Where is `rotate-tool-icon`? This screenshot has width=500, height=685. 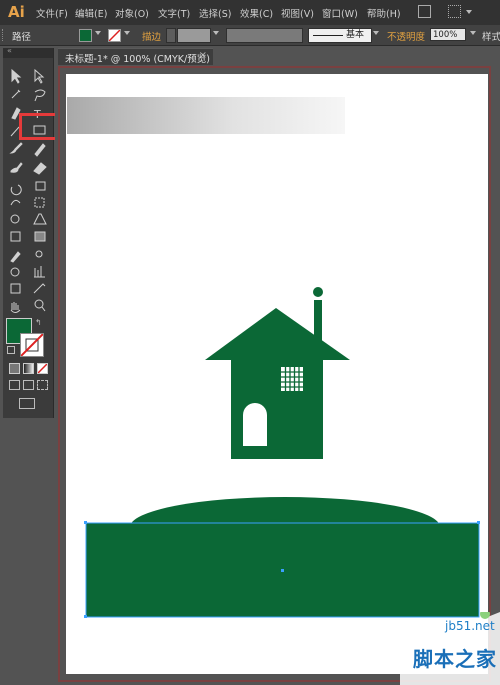
rotate-tool-icon is located at coordinates (16, 190).